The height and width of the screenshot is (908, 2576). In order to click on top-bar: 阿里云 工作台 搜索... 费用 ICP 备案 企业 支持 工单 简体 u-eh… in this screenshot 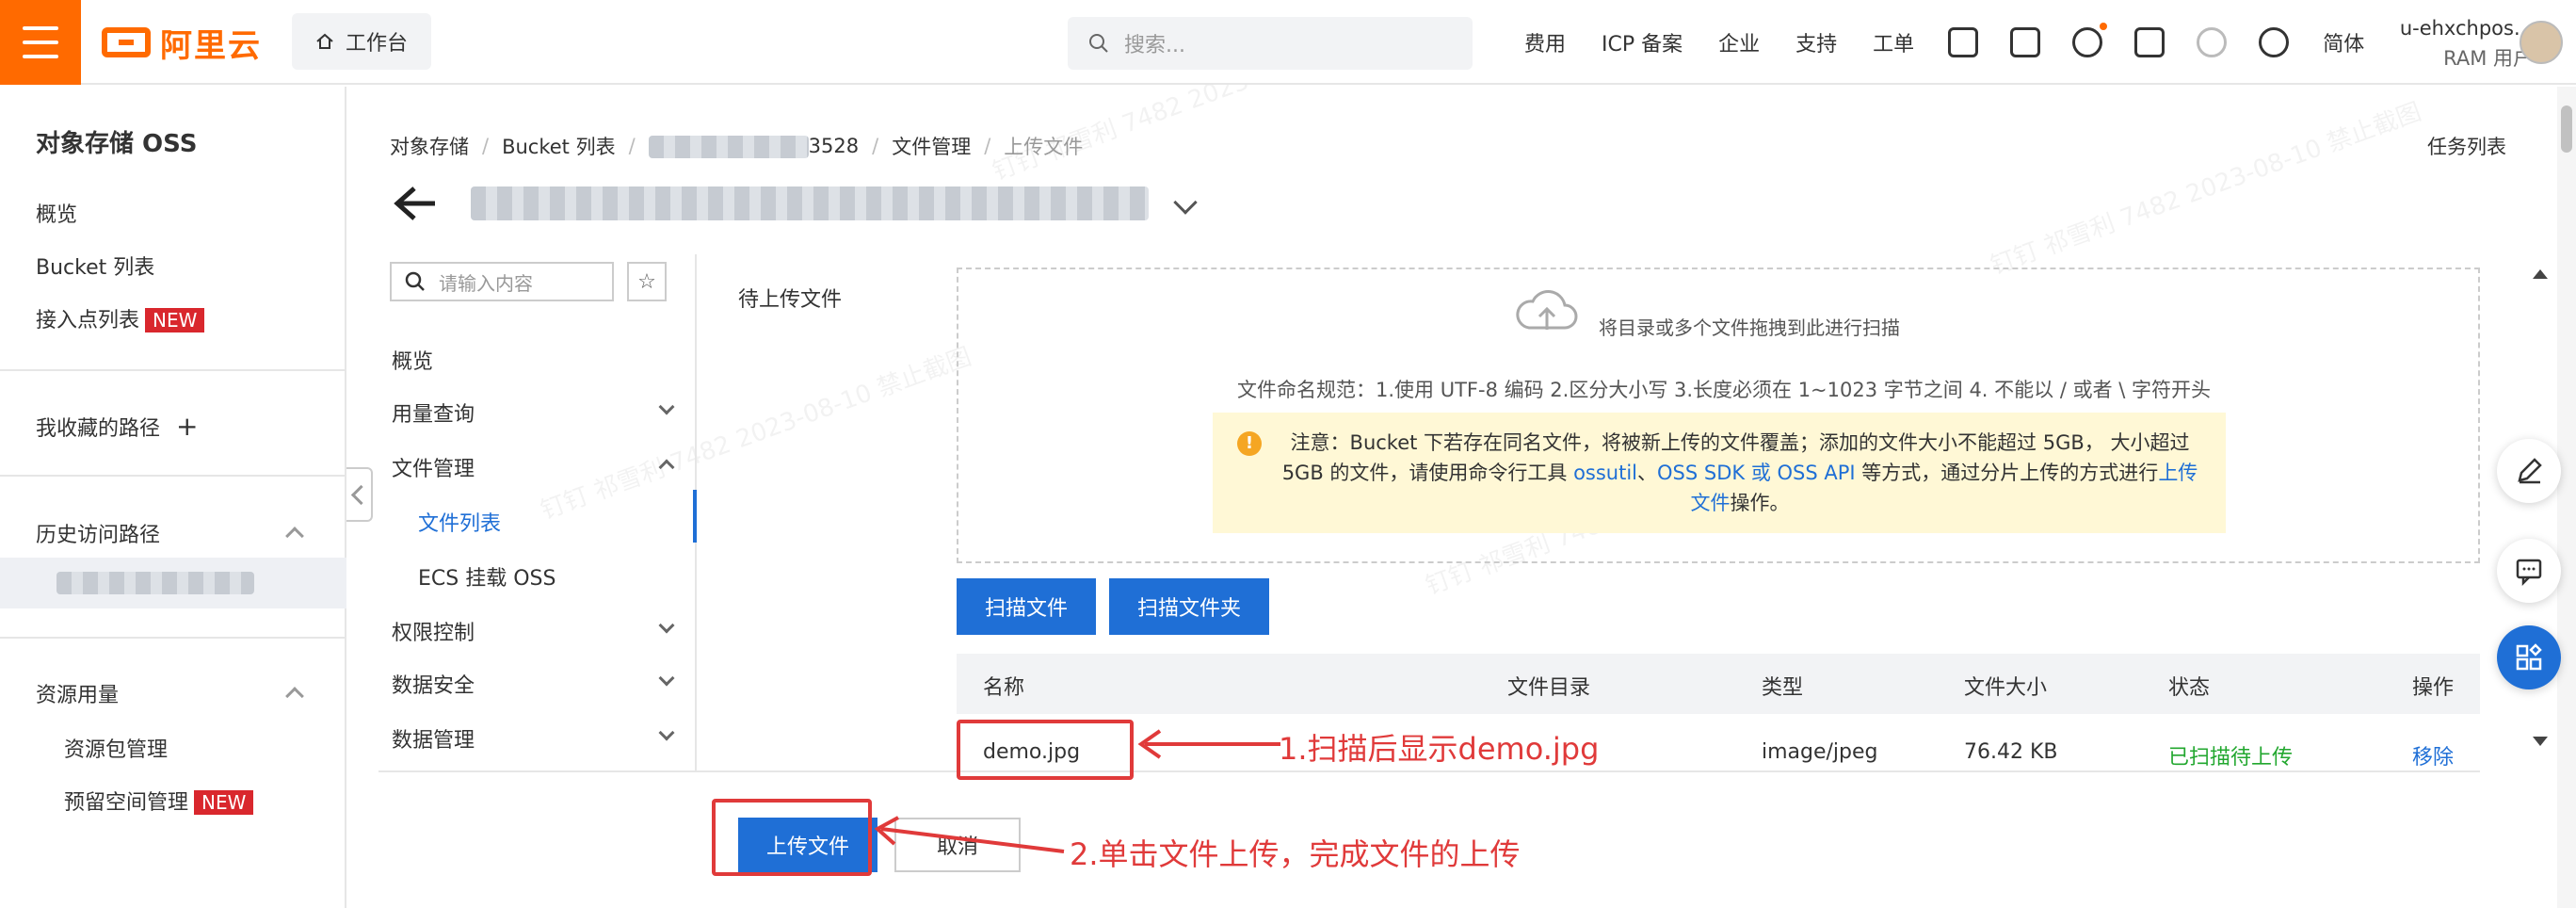, I will do `click(1288, 42)`.